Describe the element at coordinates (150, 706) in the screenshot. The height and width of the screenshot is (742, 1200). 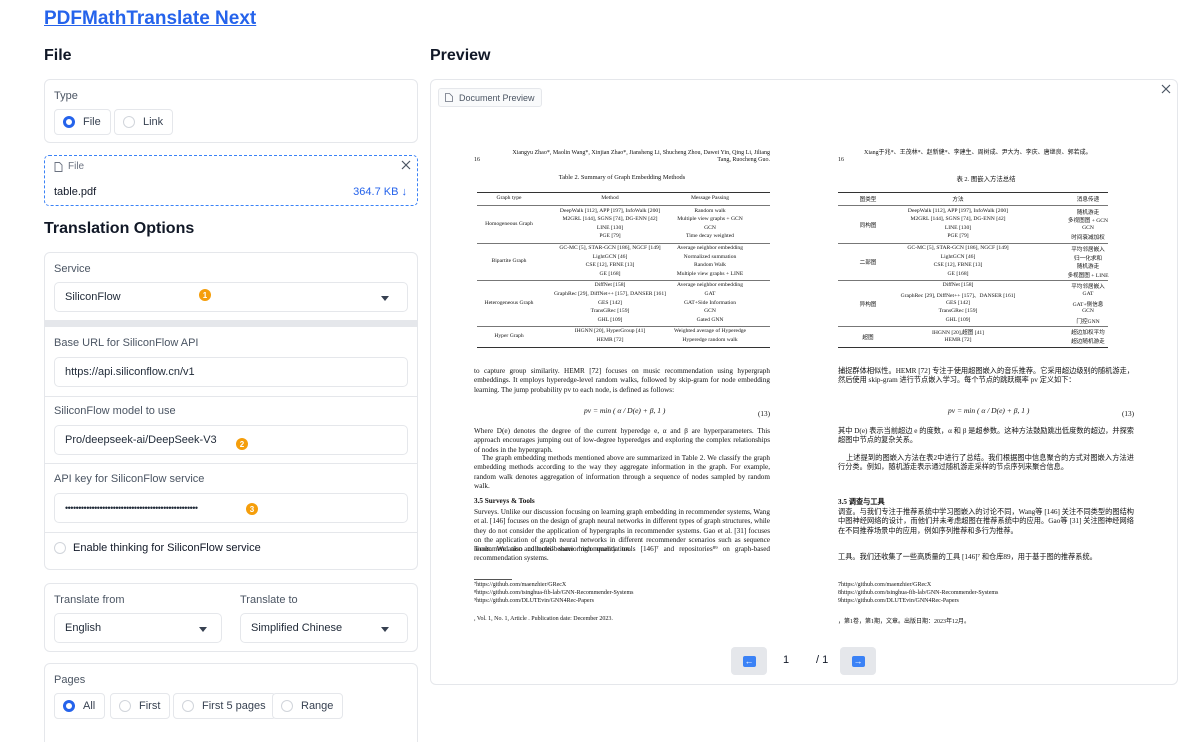
I see `pages-option-label: First` at that location.